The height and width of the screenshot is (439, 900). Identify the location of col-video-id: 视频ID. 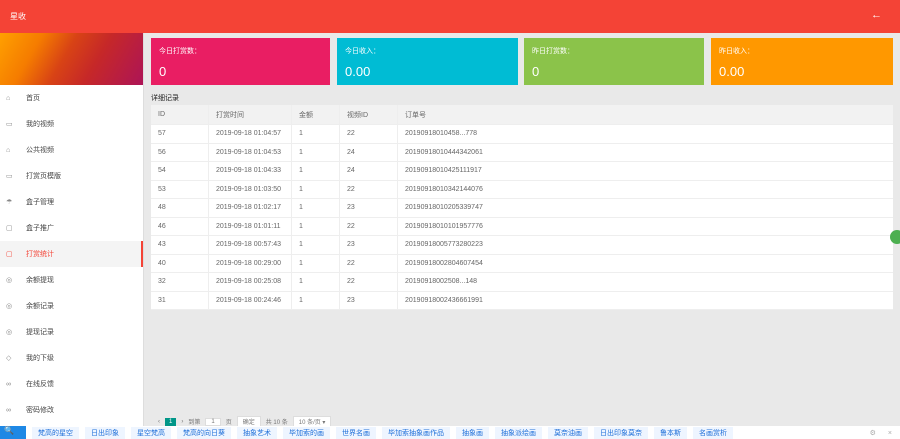
(369, 114).